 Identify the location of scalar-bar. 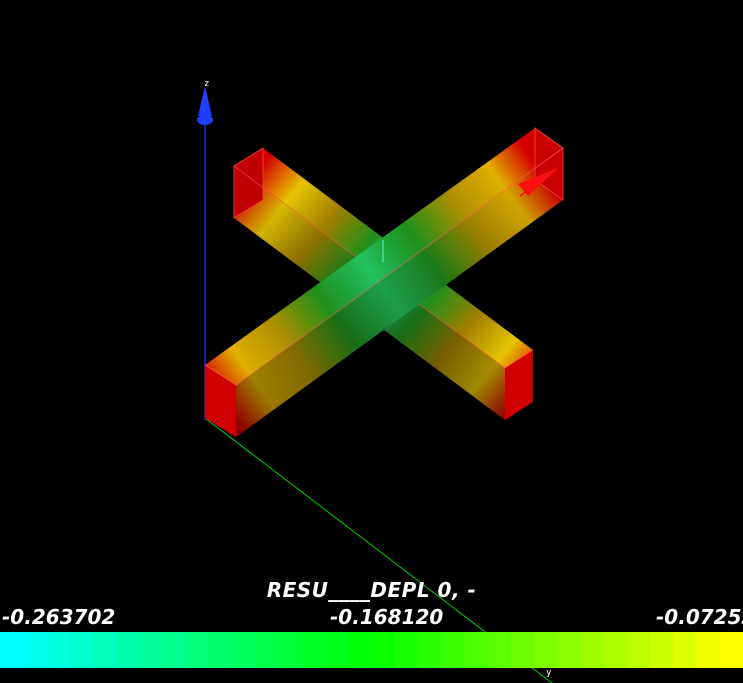
(371, 650).